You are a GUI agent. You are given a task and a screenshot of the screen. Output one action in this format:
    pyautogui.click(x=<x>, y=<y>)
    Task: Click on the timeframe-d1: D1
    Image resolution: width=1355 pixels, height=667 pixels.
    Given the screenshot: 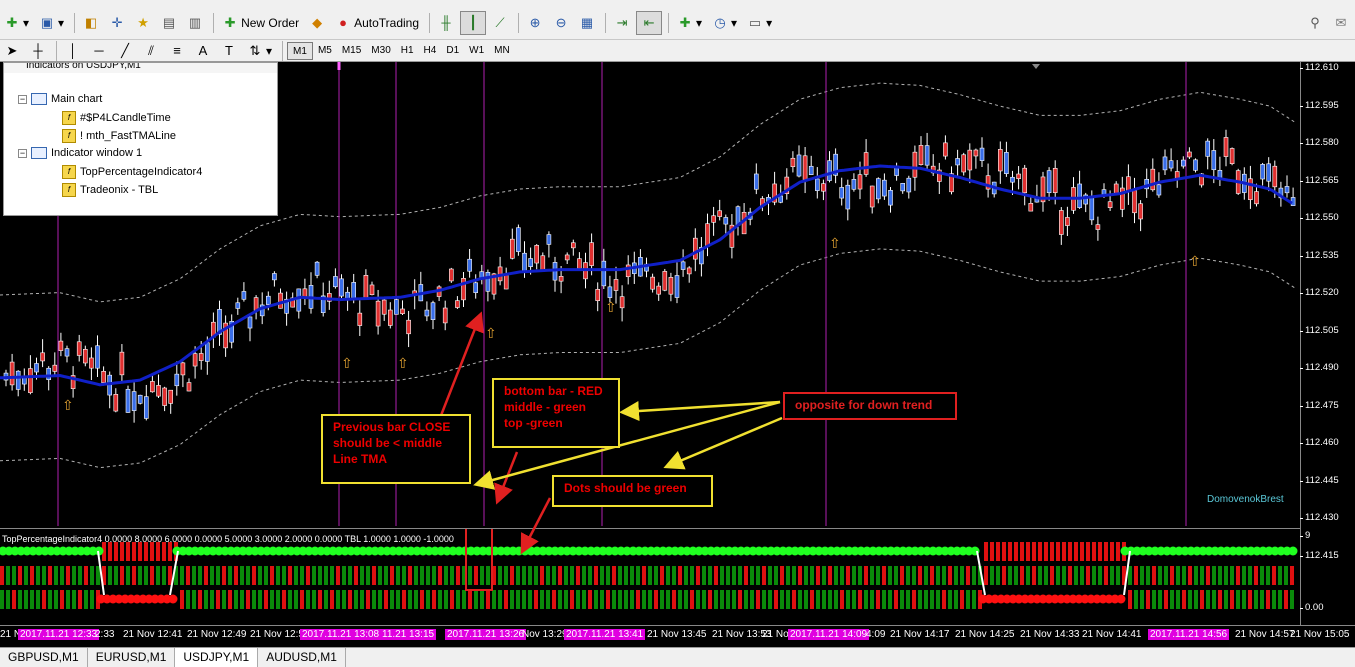 What is the action you would take?
    pyautogui.click(x=452, y=51)
    